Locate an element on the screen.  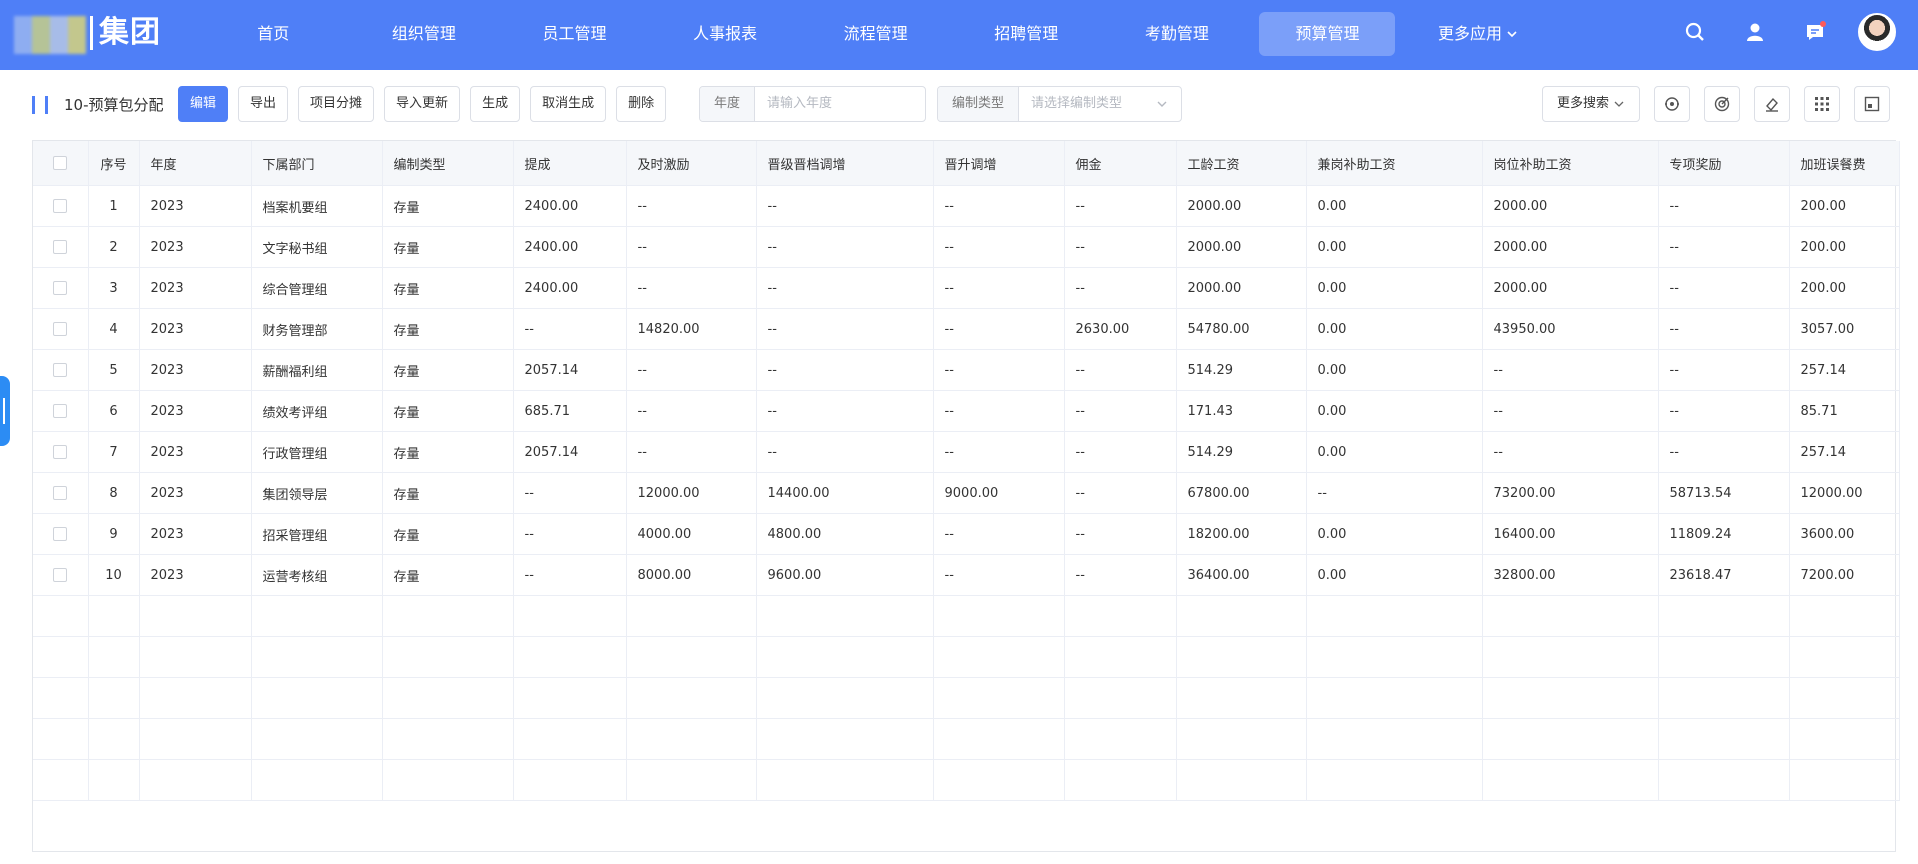
year-filter: 年度 请输入年度 is located at coordinates (812, 104).